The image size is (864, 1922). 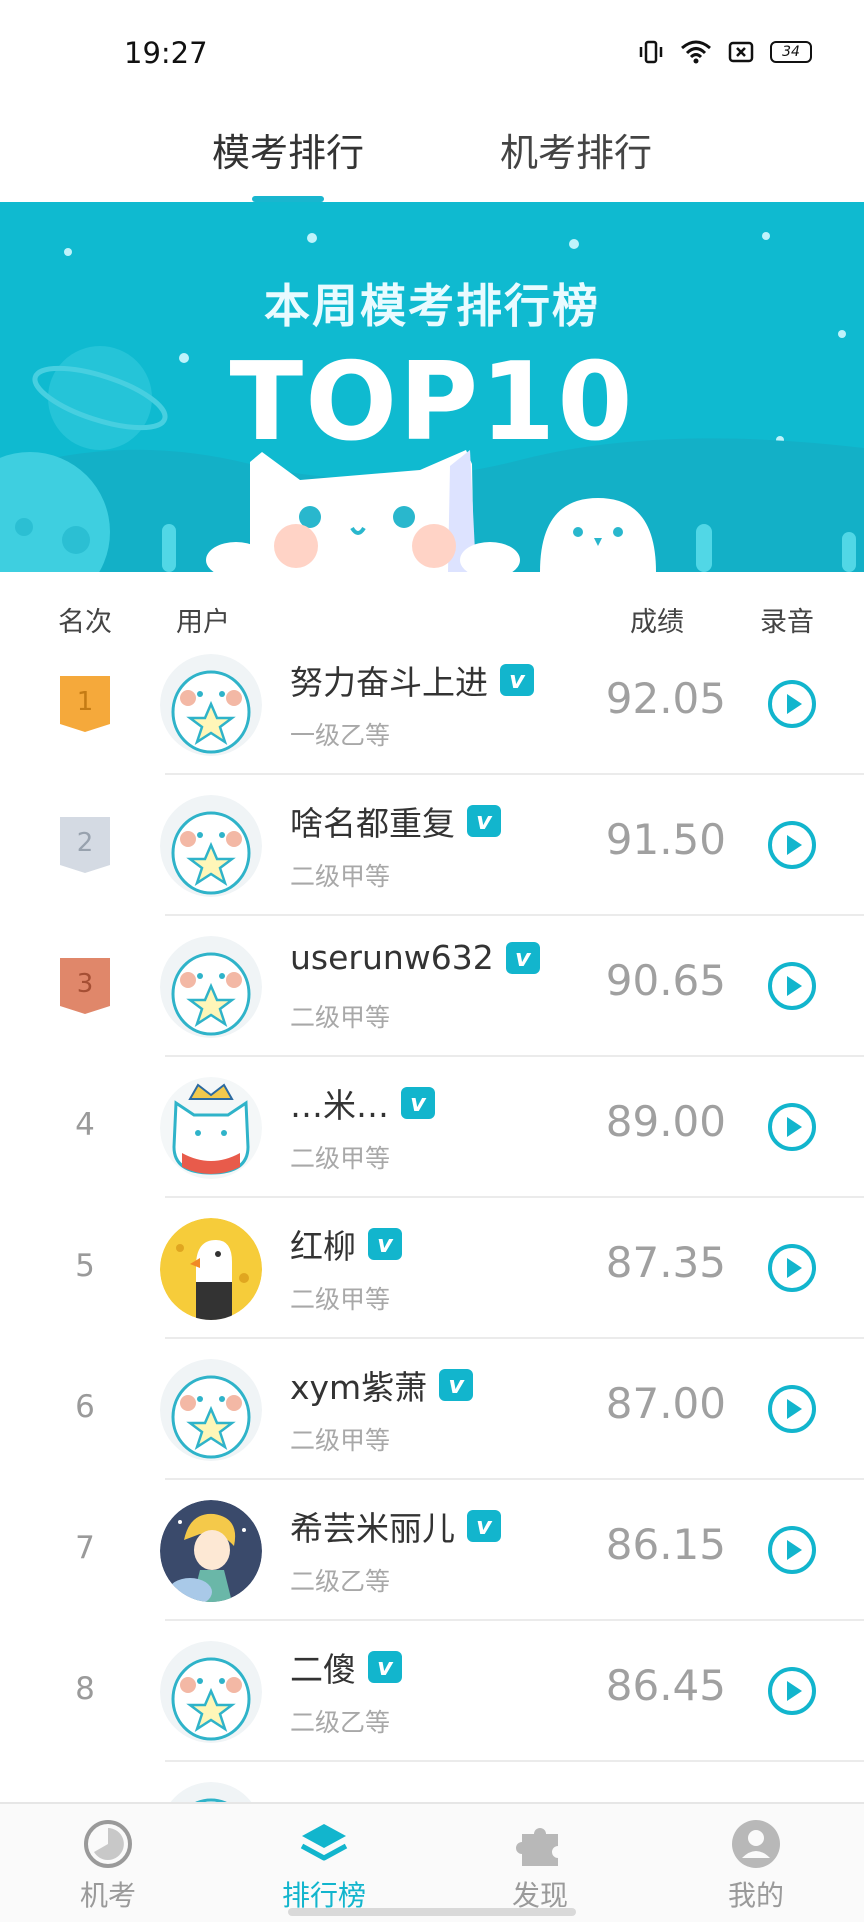 What do you see at coordinates (665, 1262) in the screenshot?
I see `score-value: 87.35` at bounding box center [665, 1262].